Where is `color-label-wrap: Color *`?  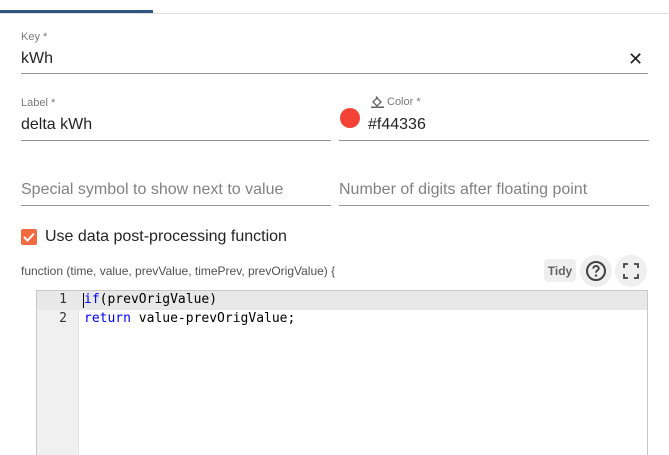
color-label-wrap: Color * is located at coordinates (396, 102).